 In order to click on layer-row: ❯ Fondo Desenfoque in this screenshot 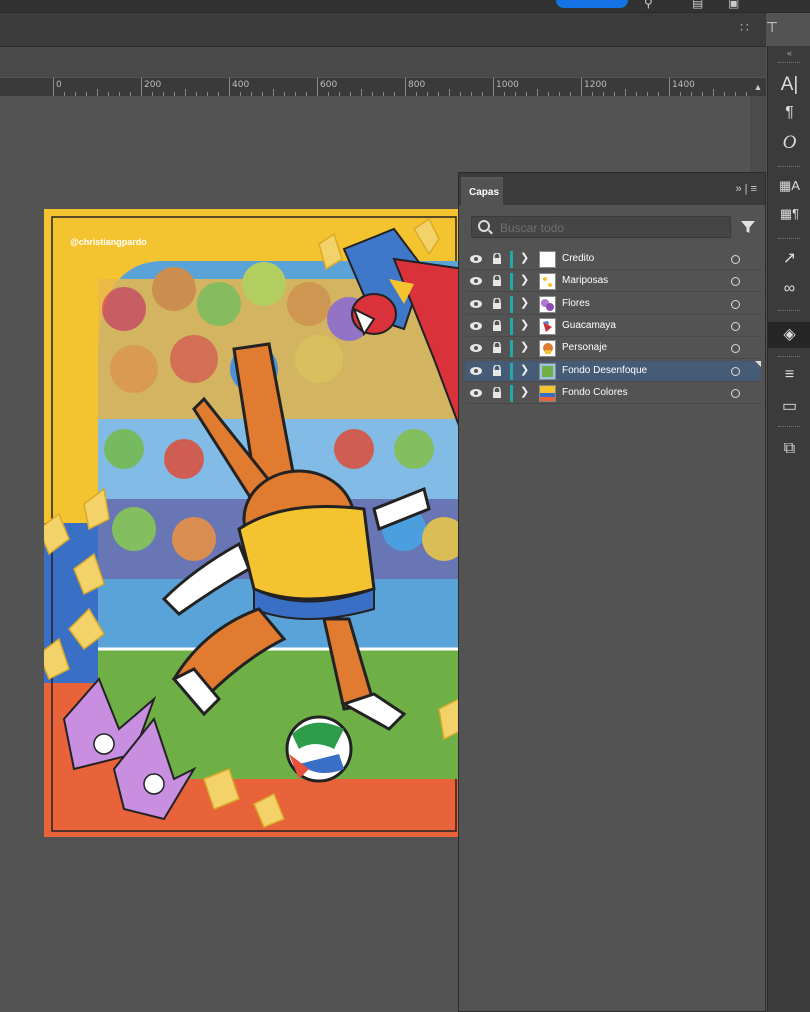, I will do `click(613, 371)`.